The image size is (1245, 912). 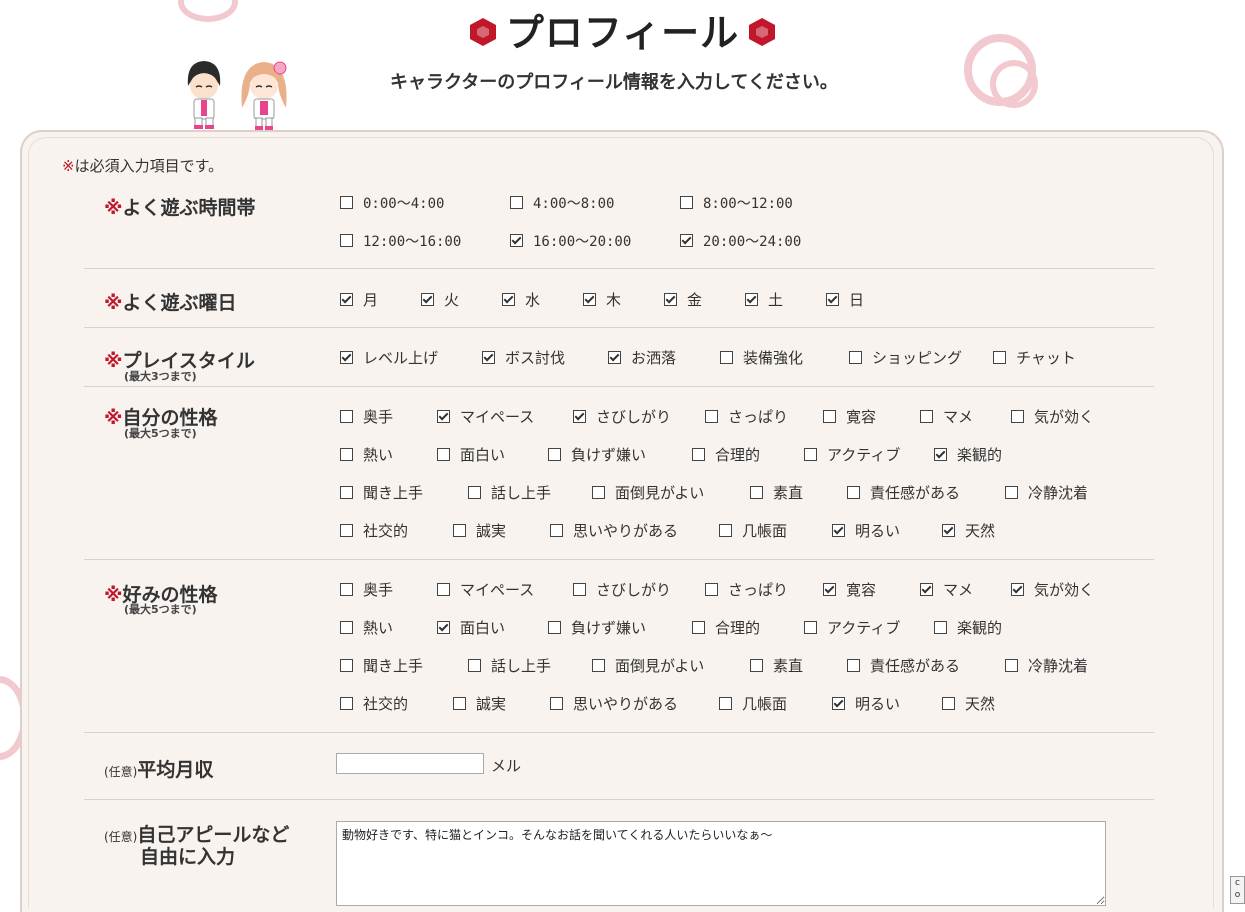 What do you see at coordinates (849, 589) in the screenshot?
I see `preferred-personality-option: 寛容` at bounding box center [849, 589].